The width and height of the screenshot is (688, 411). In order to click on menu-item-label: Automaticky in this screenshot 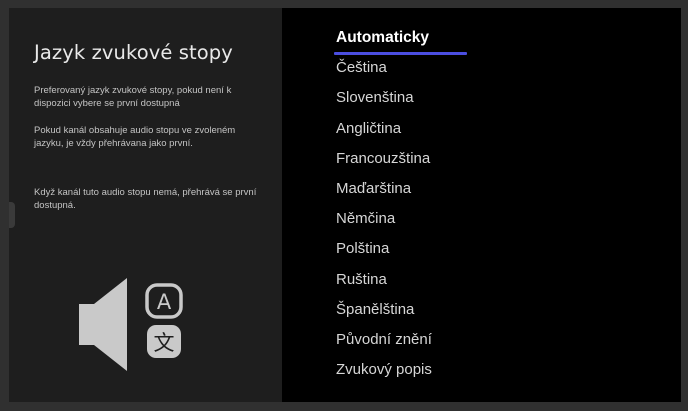, I will do `click(383, 37)`.